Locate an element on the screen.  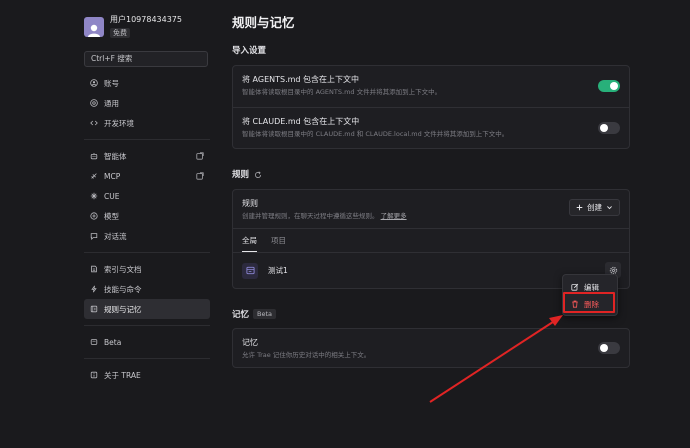
chat-flow-icon is located at coordinates (94, 236).